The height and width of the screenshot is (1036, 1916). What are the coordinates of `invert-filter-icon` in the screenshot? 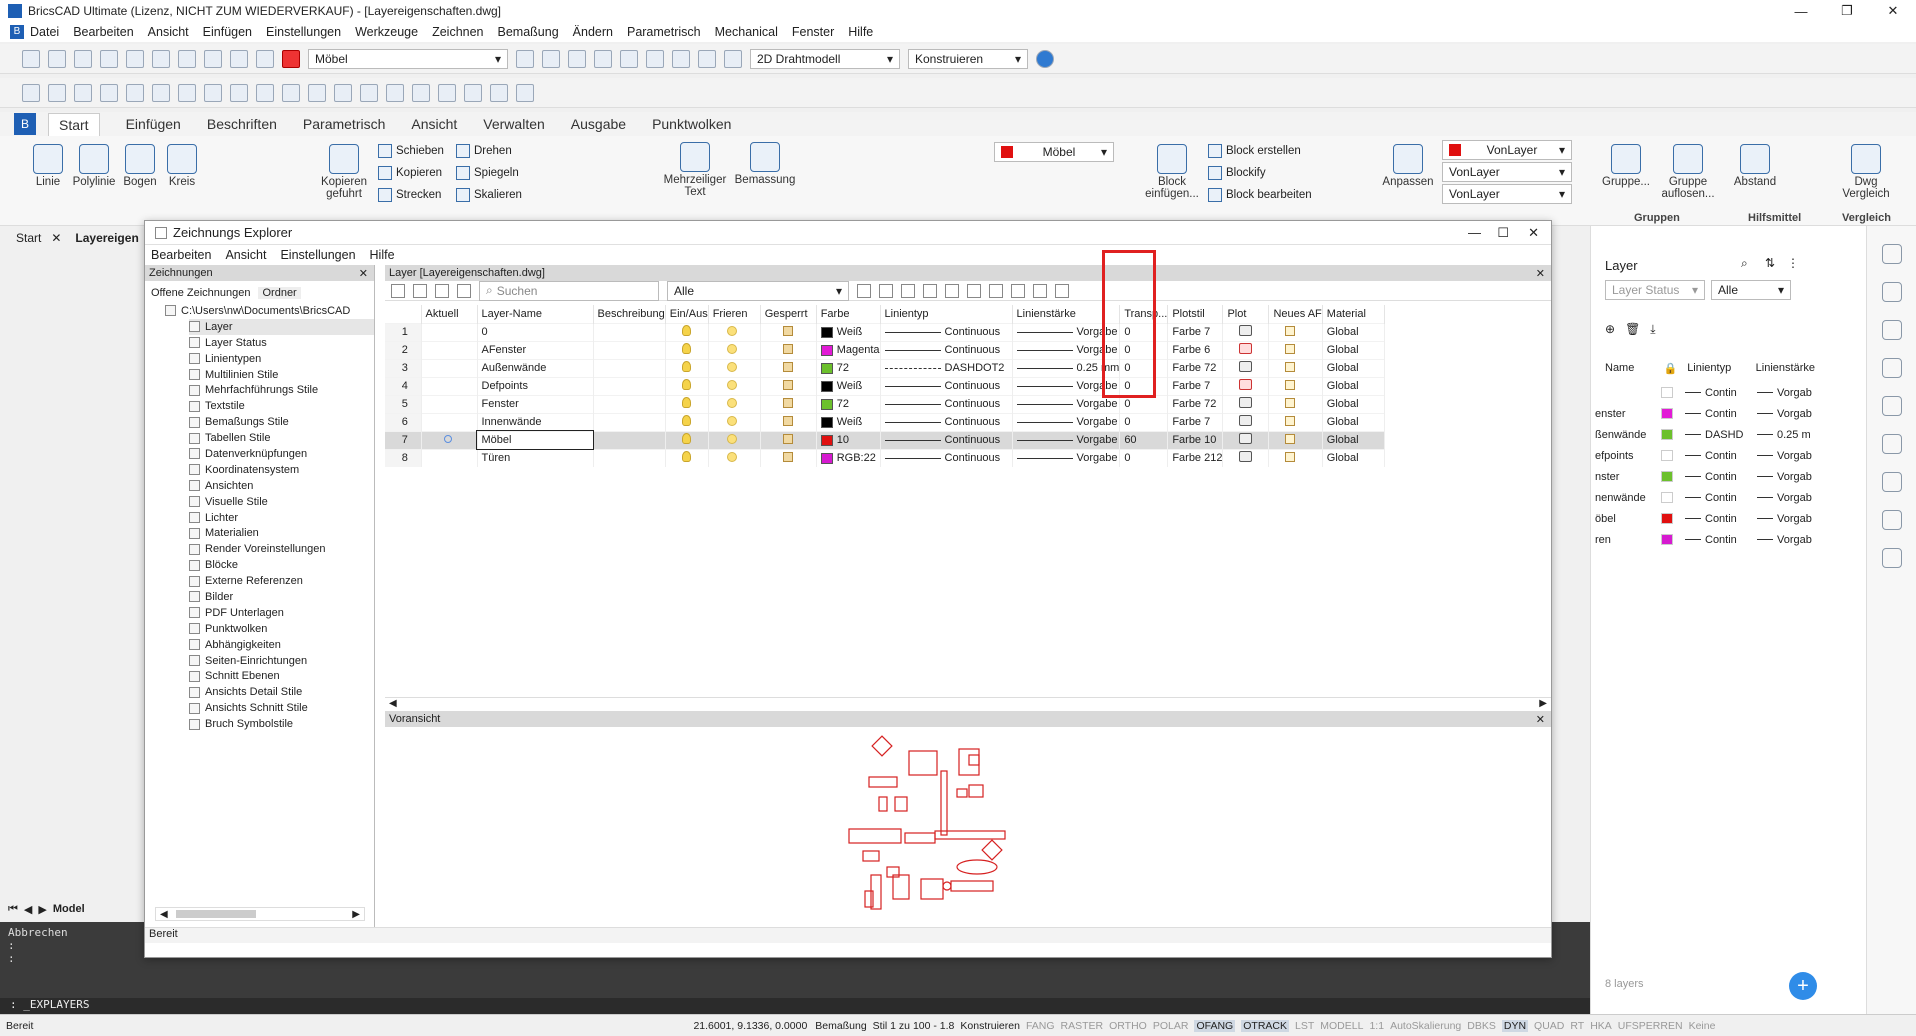 It's located at (886, 290).